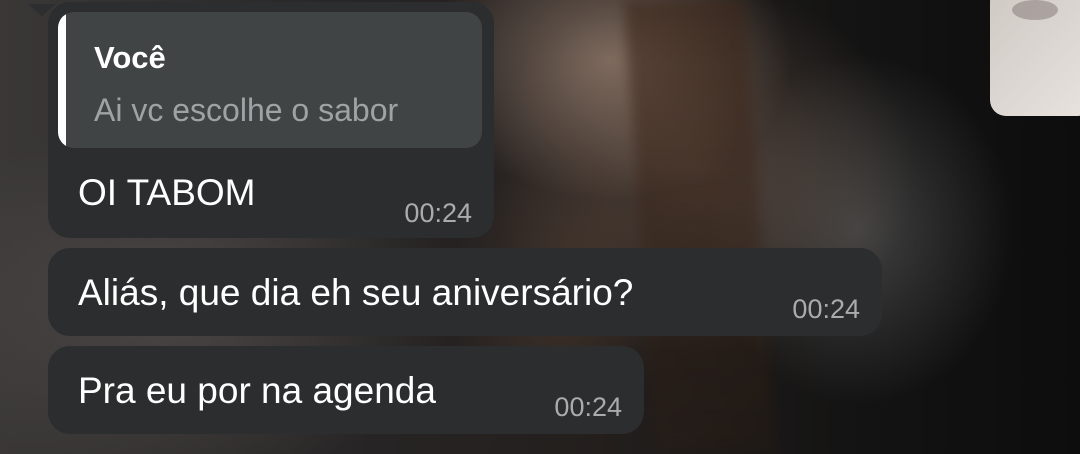 The height and width of the screenshot is (454, 1080). I want to click on quoted-reply: Você Ai vc escolhe o sabor, so click(270, 80).